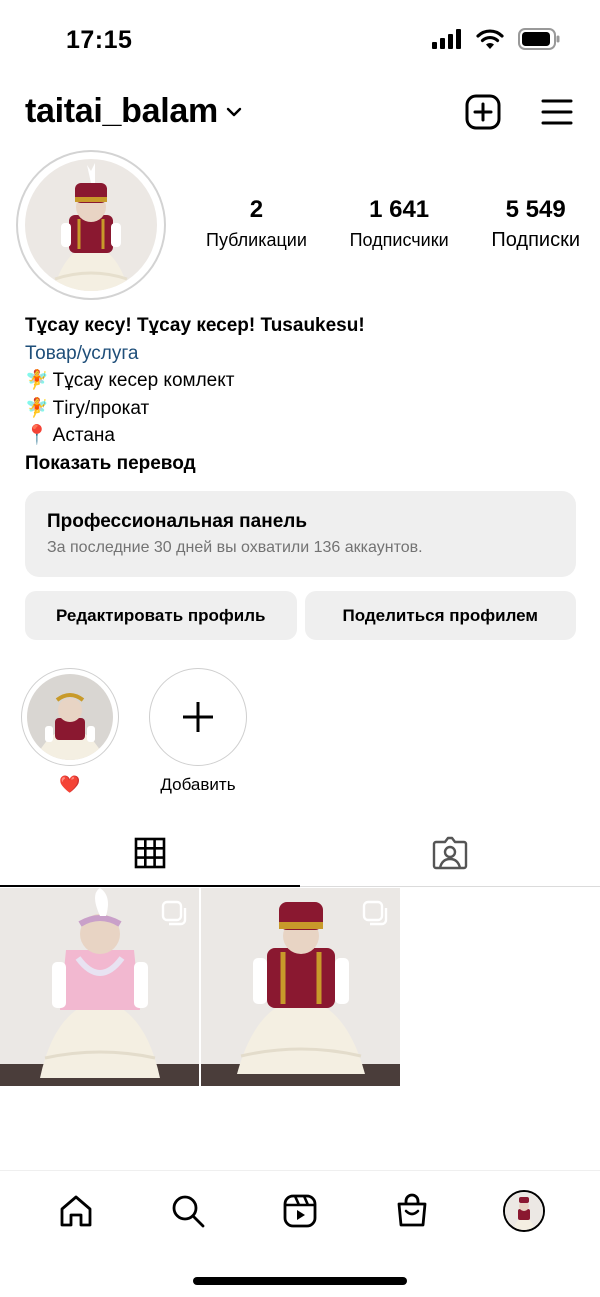  I want to click on profile-photo-image, so click(91, 225).